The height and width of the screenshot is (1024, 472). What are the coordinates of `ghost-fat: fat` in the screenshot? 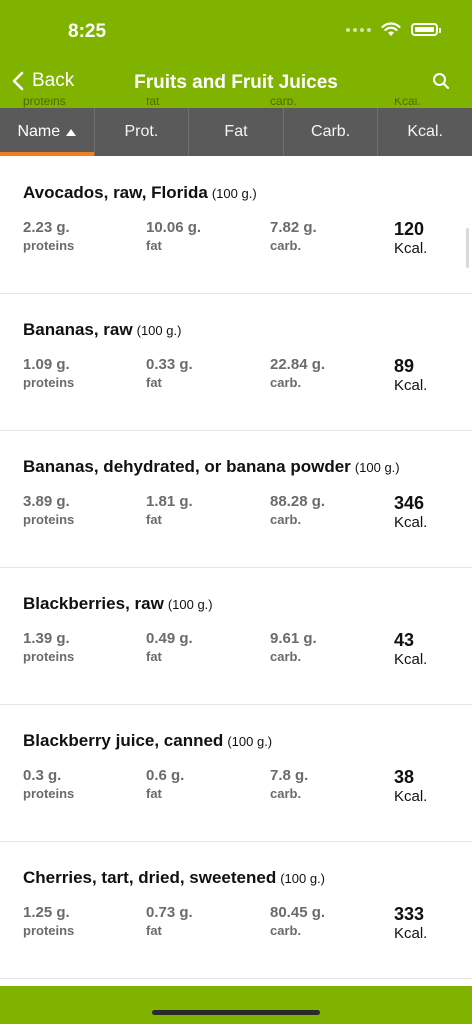 It's located at (153, 103).